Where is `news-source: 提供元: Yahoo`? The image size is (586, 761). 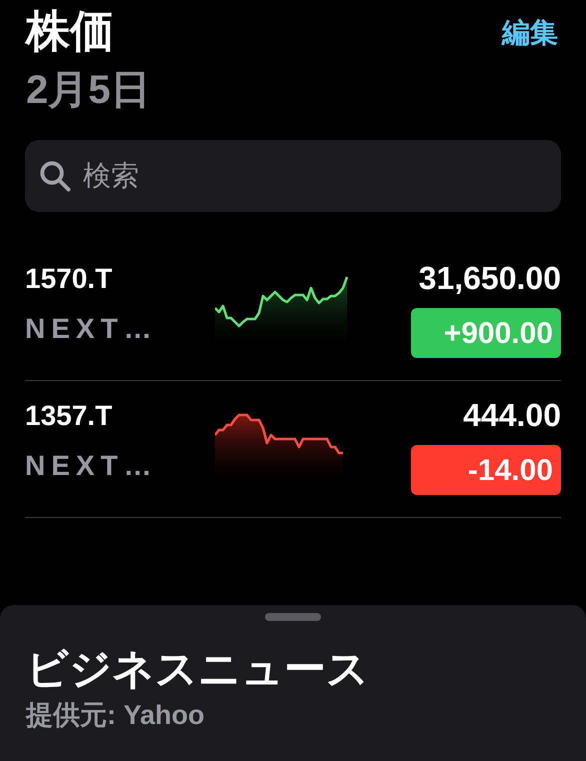
news-source: 提供元: Yahoo is located at coordinates (116, 715).